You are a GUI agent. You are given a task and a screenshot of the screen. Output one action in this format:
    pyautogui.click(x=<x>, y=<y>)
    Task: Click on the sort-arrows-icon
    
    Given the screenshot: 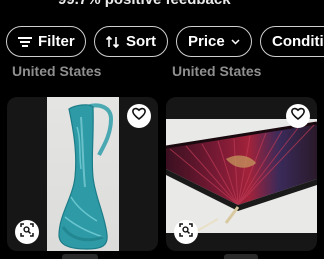 What is the action you would take?
    pyautogui.click(x=113, y=41)
    